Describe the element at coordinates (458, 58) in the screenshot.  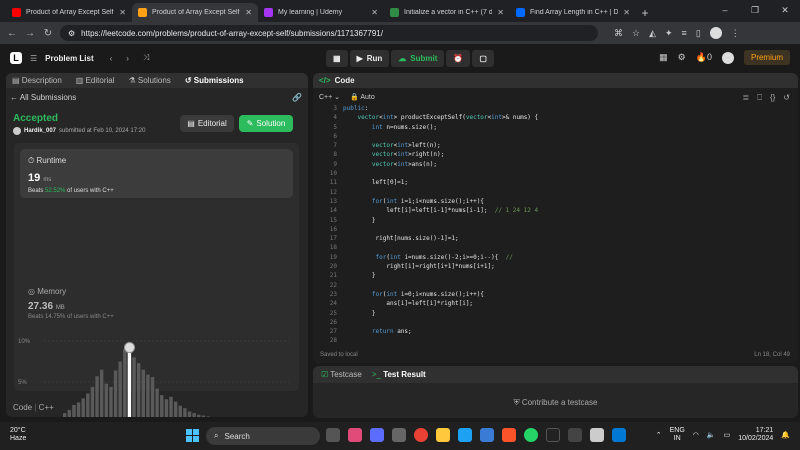
I see `timer-button: ⏰` at that location.